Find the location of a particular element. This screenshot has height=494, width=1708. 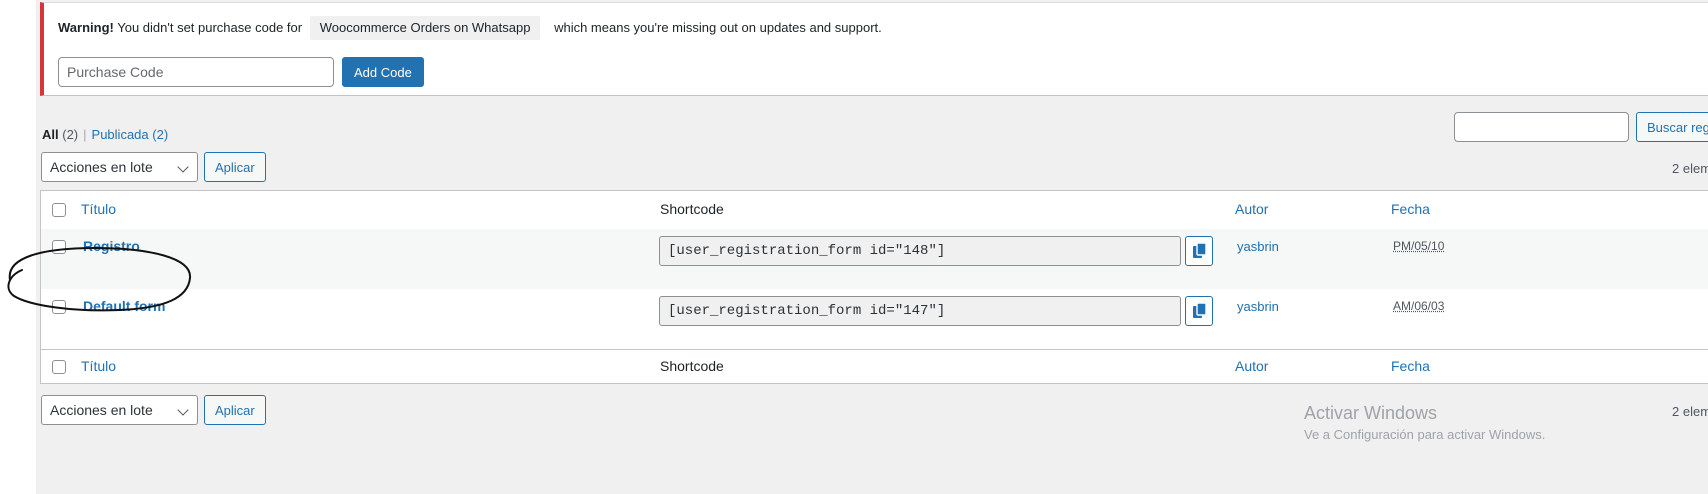

table-header: Título Shortcode Autor Fecha is located at coordinates (874, 210).